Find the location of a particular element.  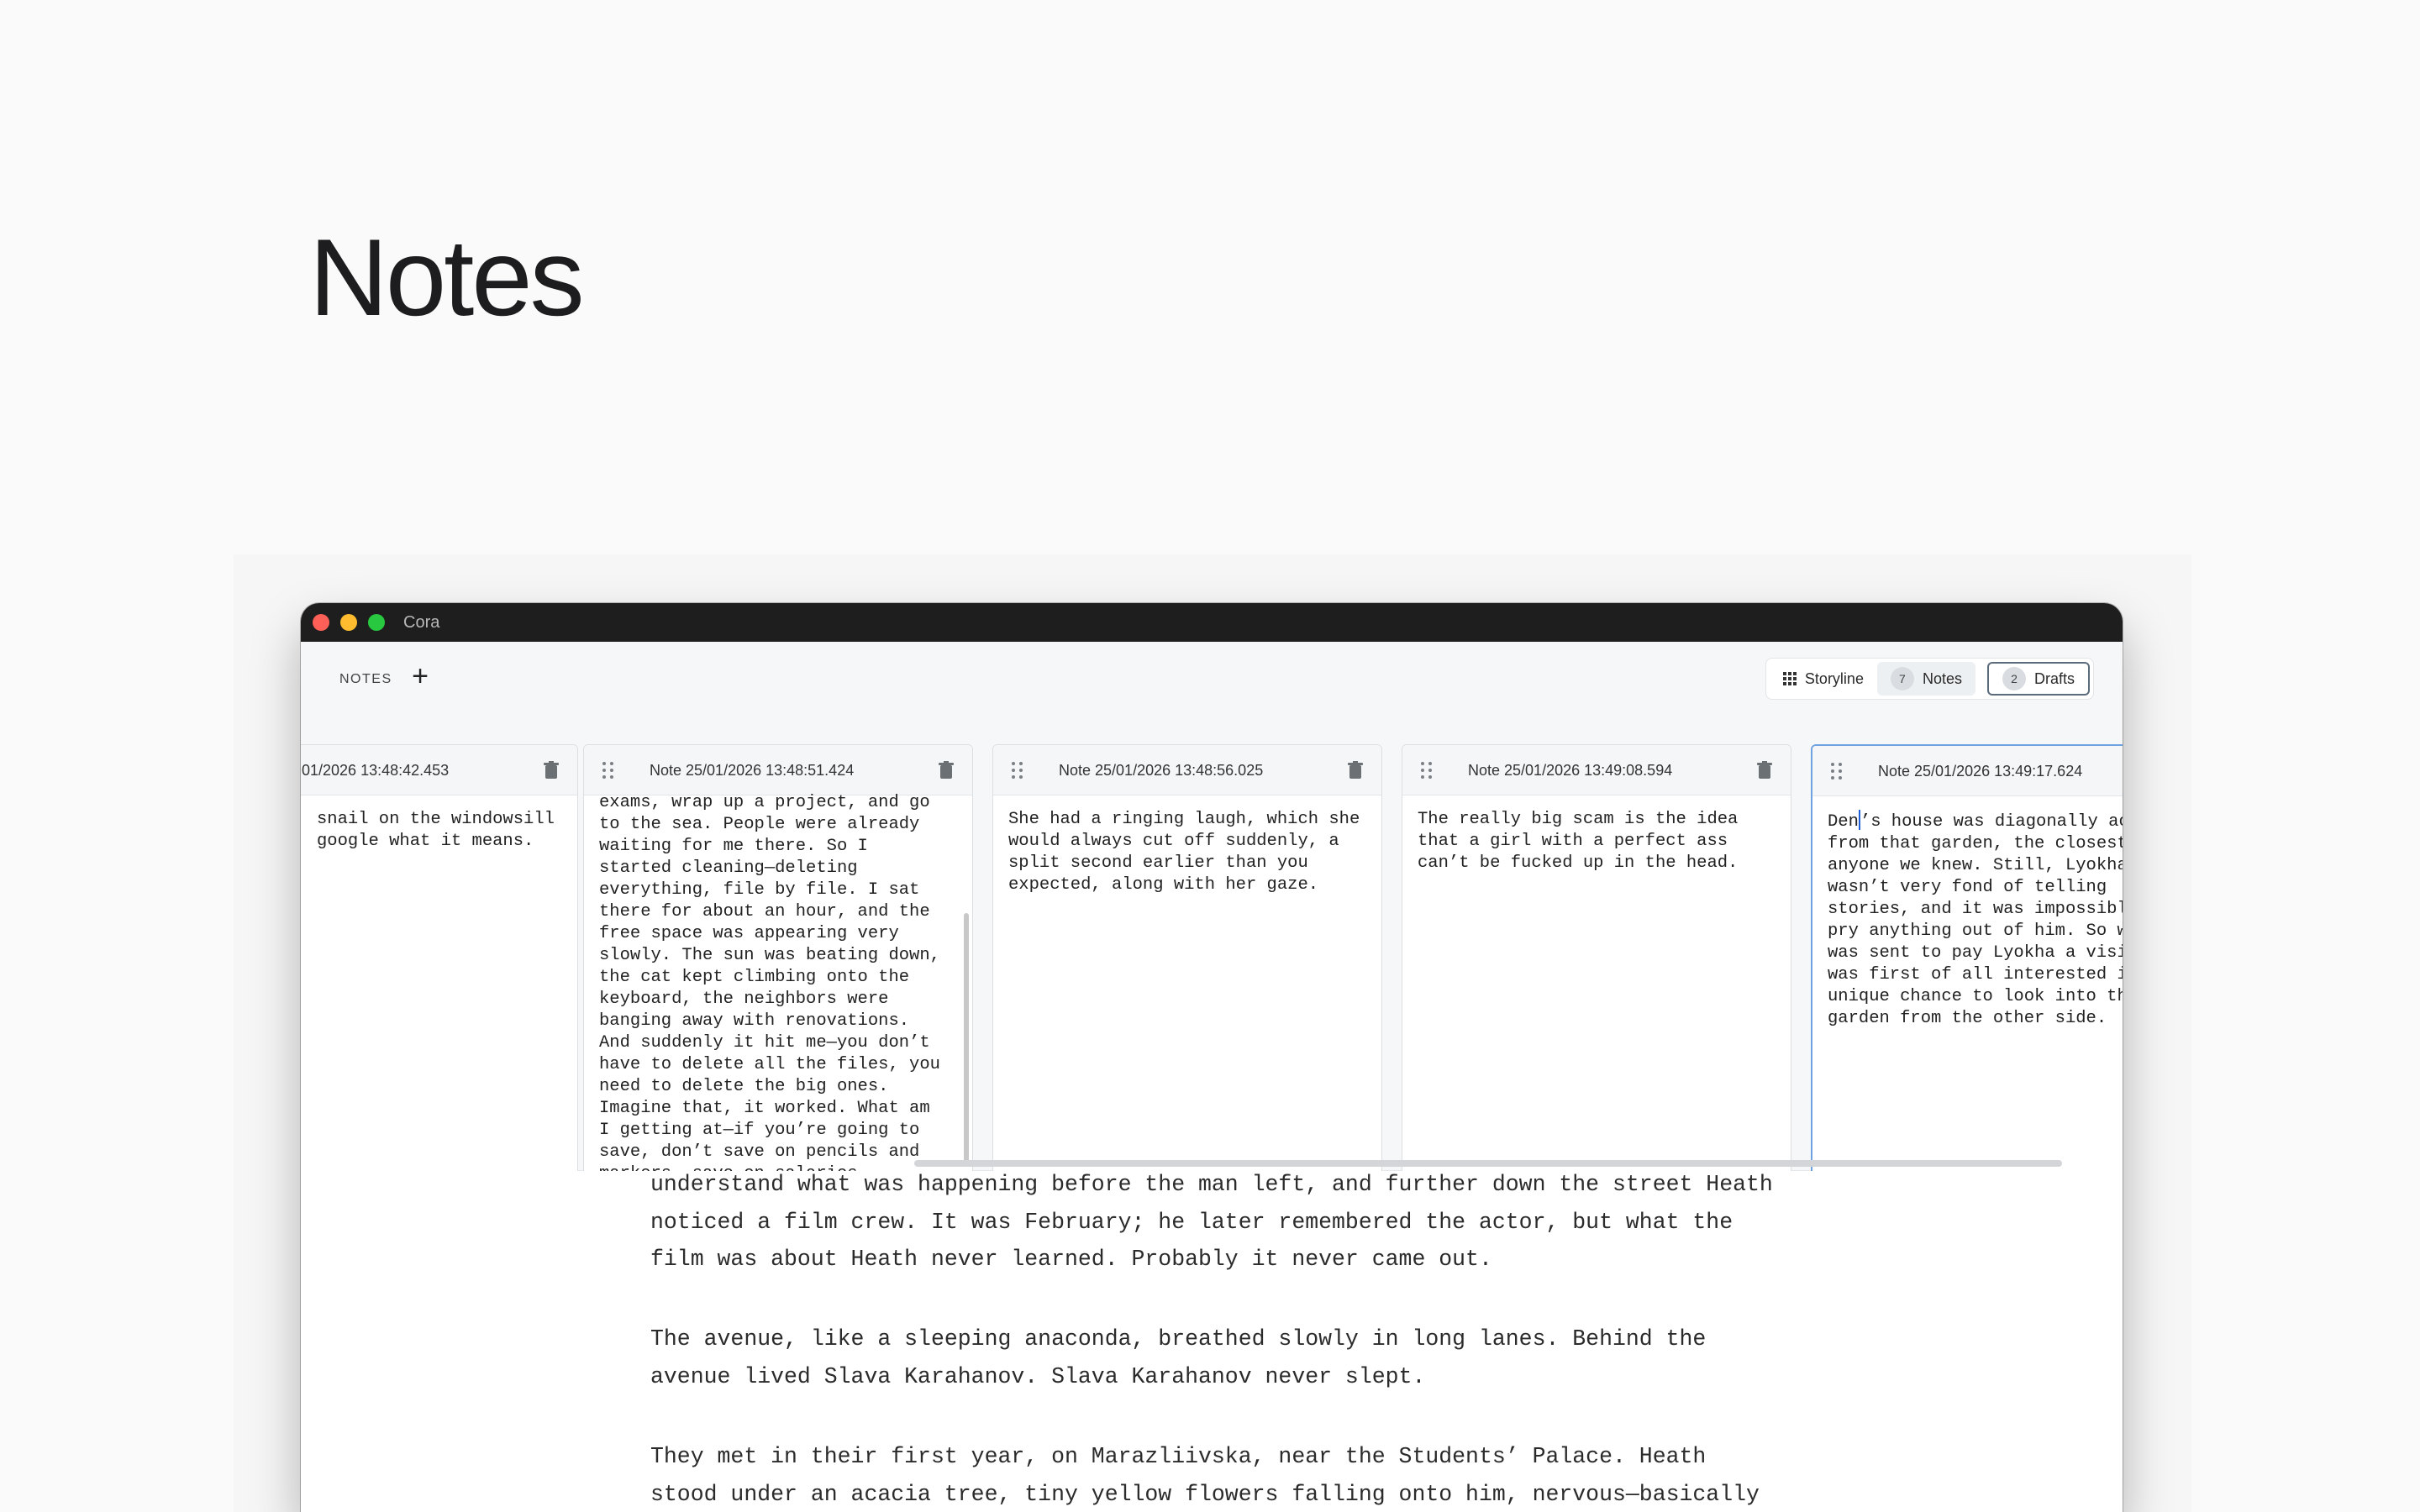

note-title: Note 25/01/2026 13:48:56.025 is located at coordinates (1162, 770).